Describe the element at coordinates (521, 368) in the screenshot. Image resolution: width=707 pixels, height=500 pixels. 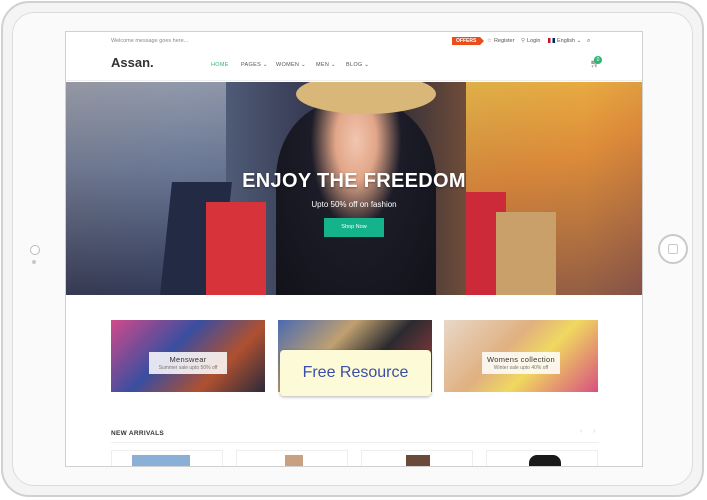
I see `promo-subtitle: Winter sale upto 40% off` at that location.